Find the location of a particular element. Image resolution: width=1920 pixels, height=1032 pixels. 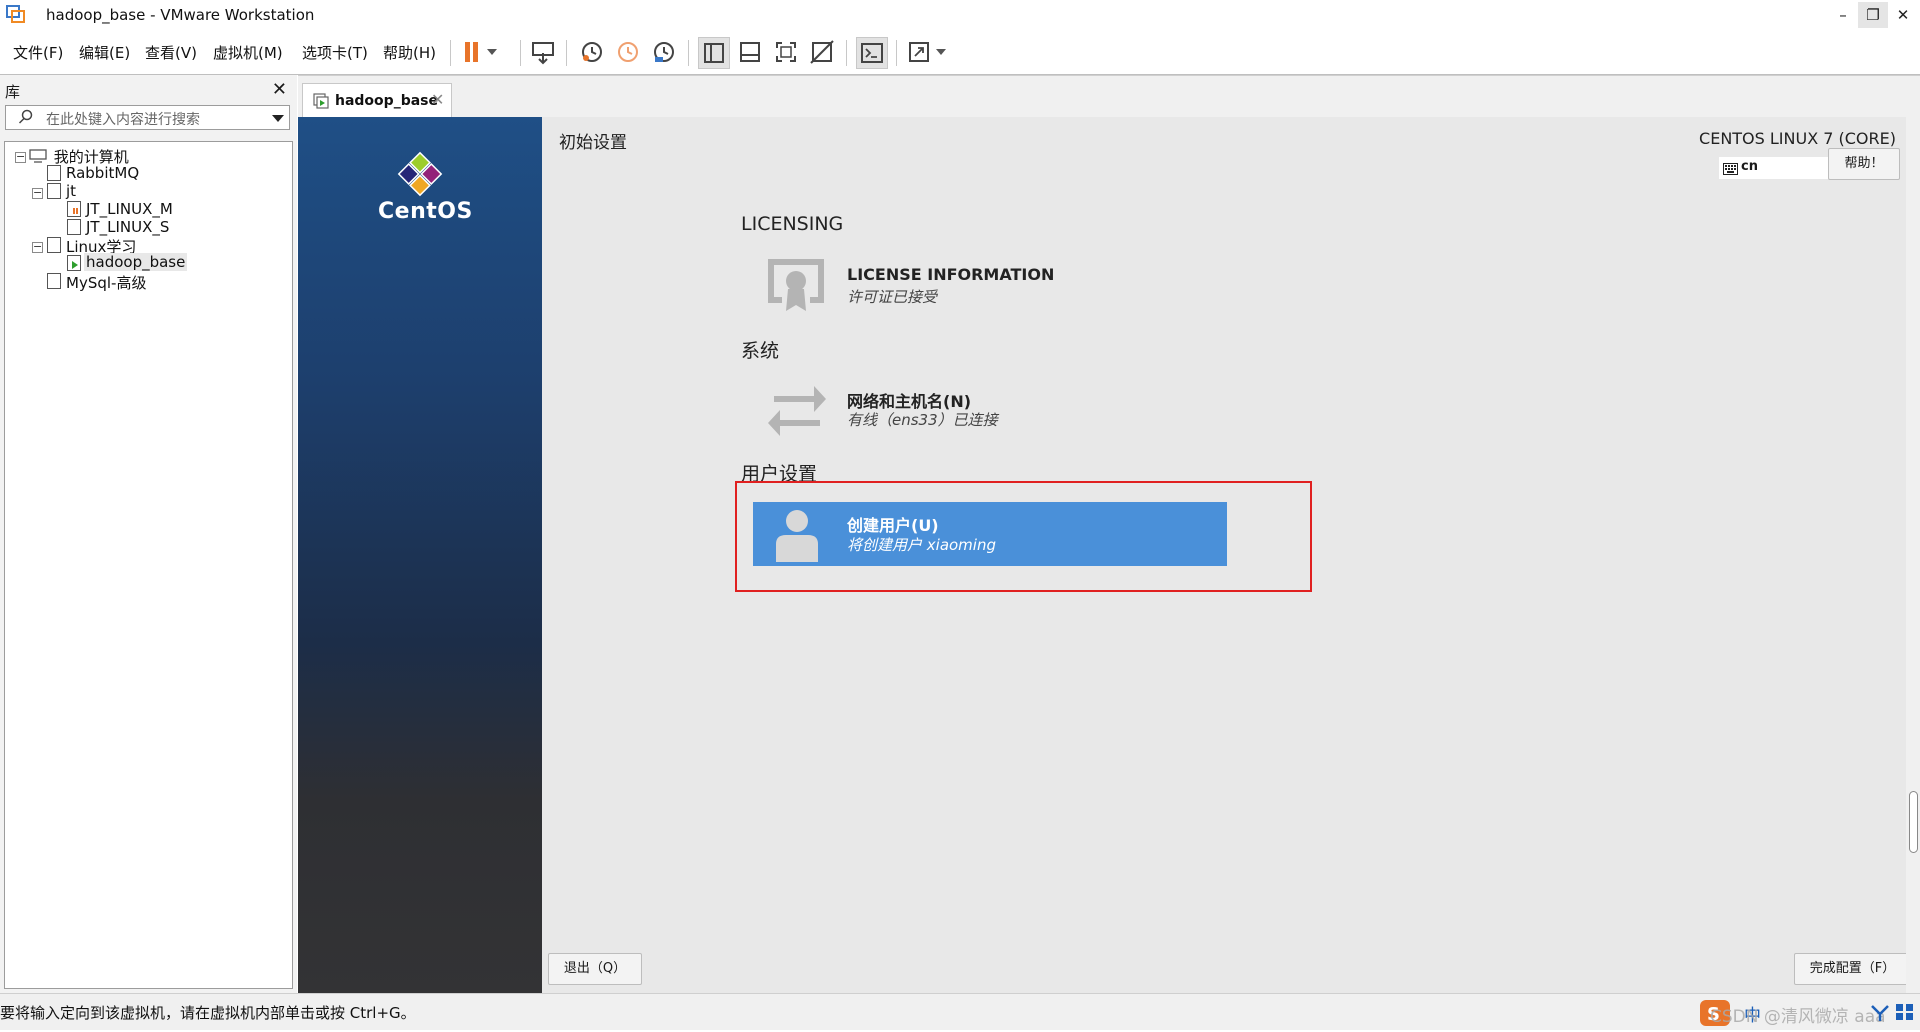

tab-hadoop-base: hadoop_base ✕ is located at coordinates (377, 100).